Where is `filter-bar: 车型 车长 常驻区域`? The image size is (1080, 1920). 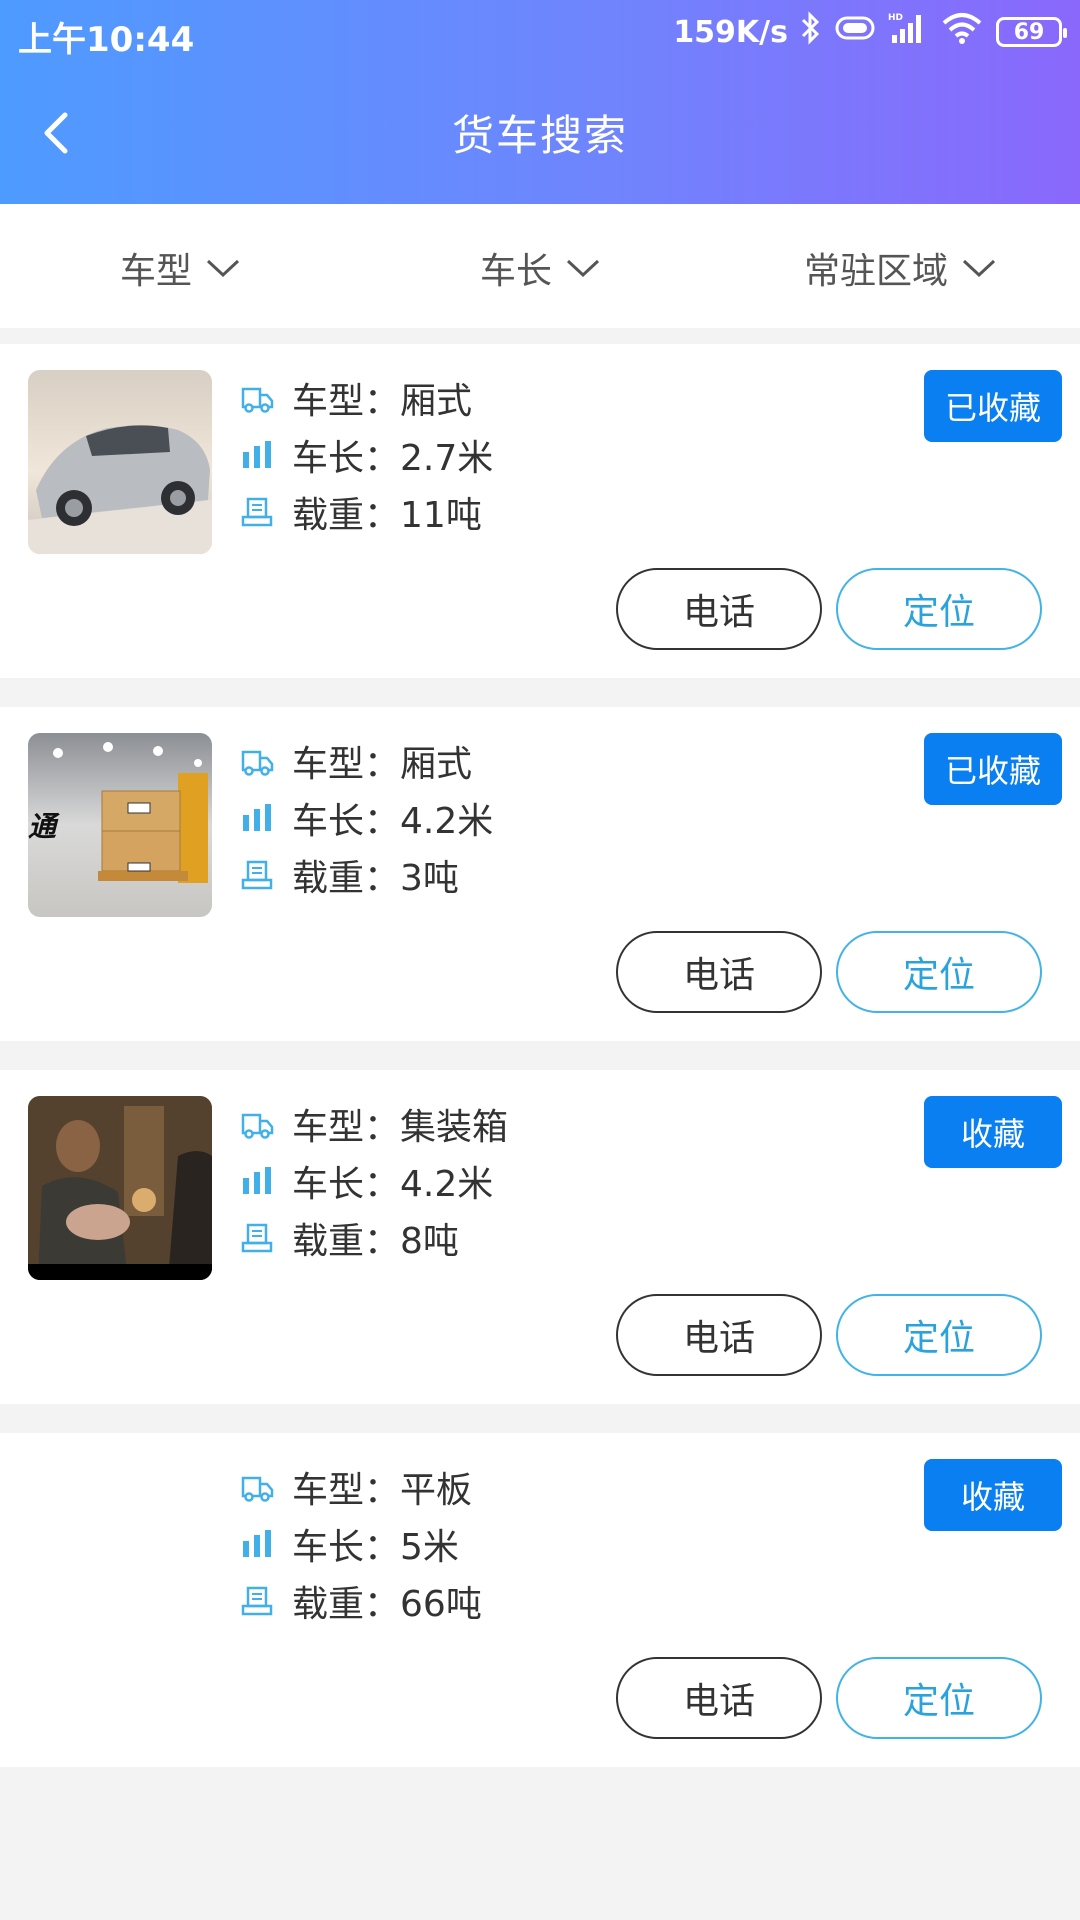 filter-bar: 车型 车长 常驻区域 is located at coordinates (540, 266).